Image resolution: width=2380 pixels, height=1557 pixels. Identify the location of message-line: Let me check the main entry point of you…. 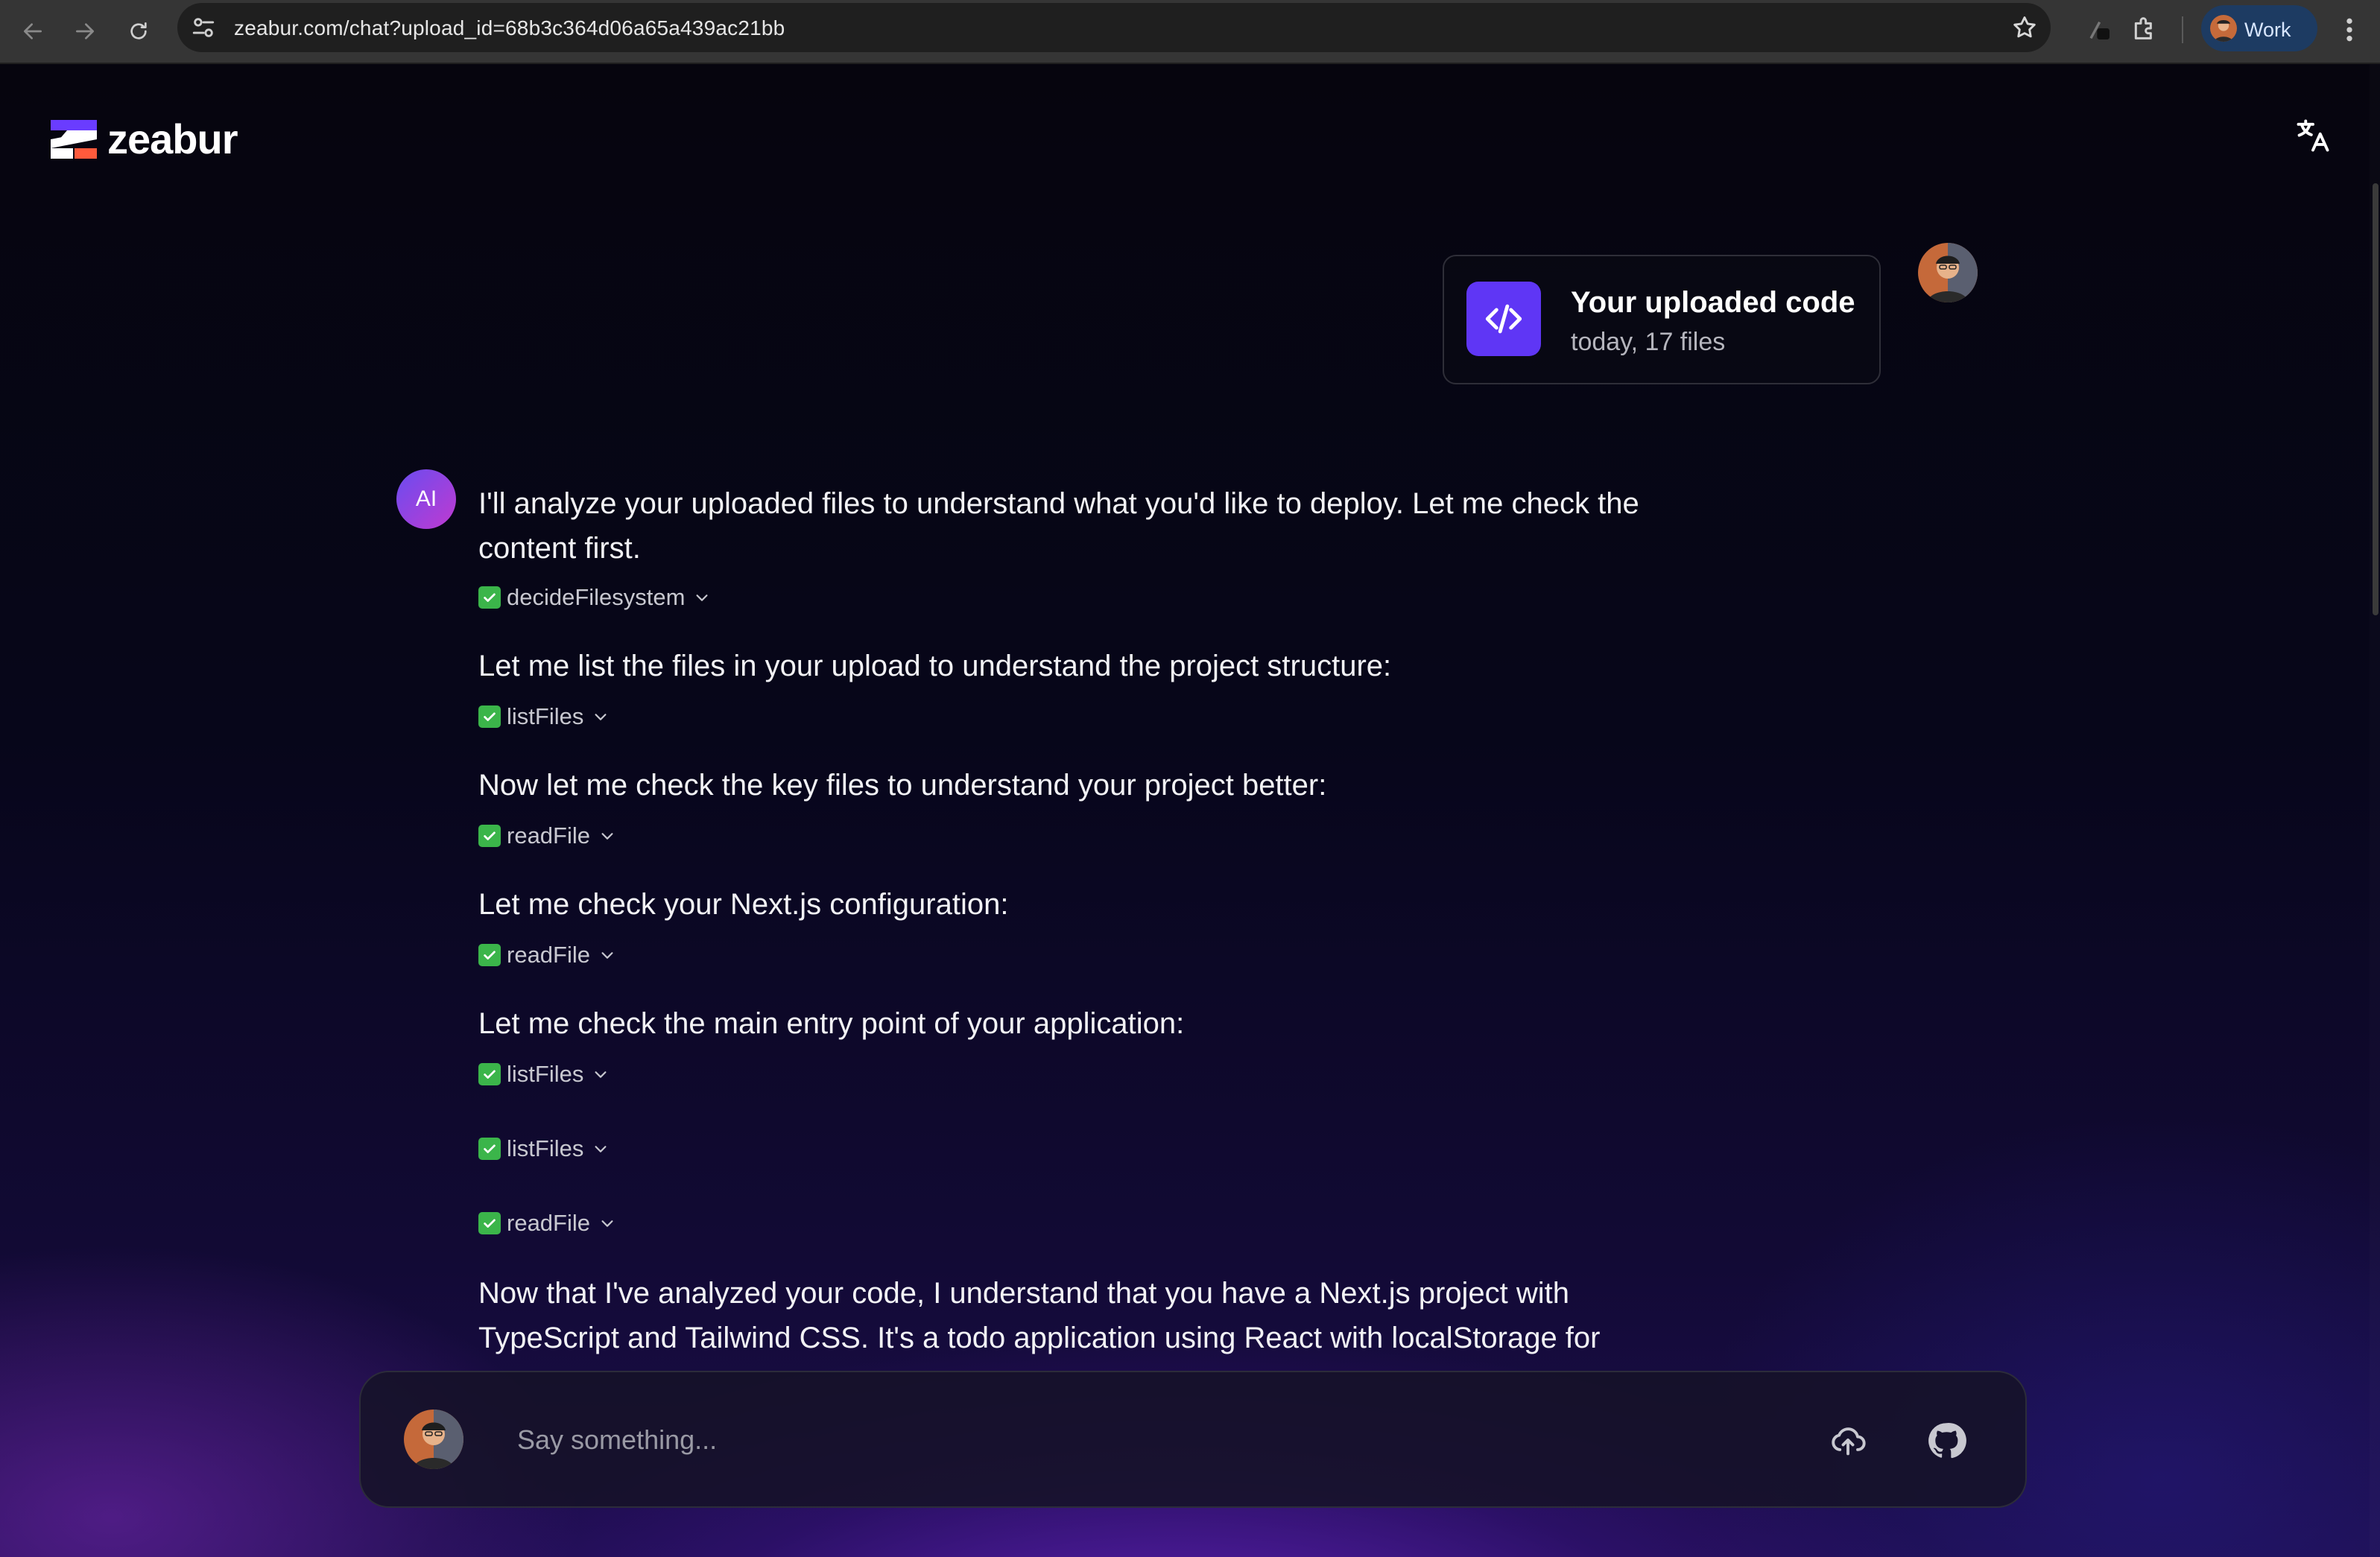
(831, 1023).